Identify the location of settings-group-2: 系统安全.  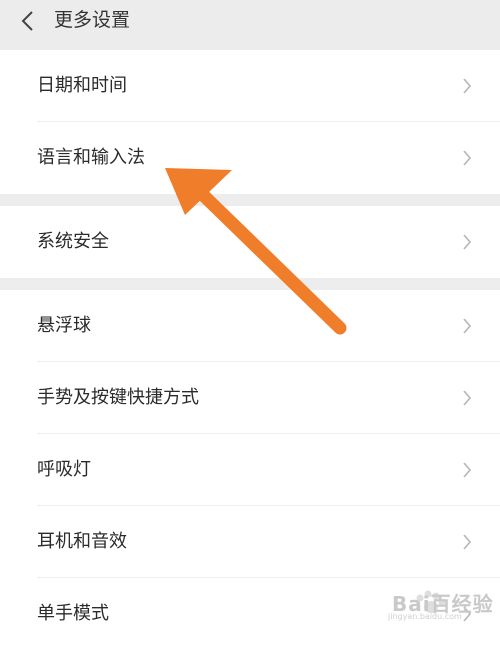
(250, 242).